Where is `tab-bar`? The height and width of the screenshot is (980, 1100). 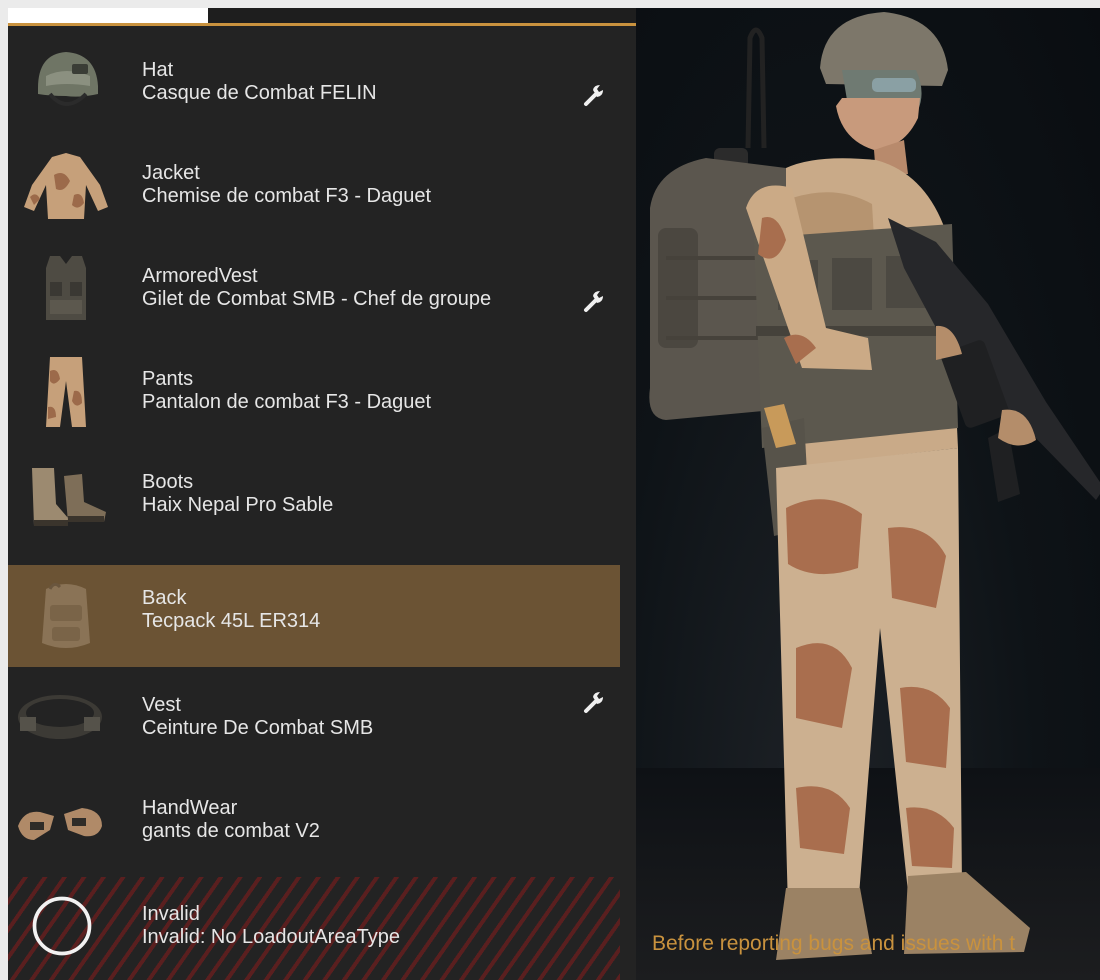
tab-bar is located at coordinates (322, 17).